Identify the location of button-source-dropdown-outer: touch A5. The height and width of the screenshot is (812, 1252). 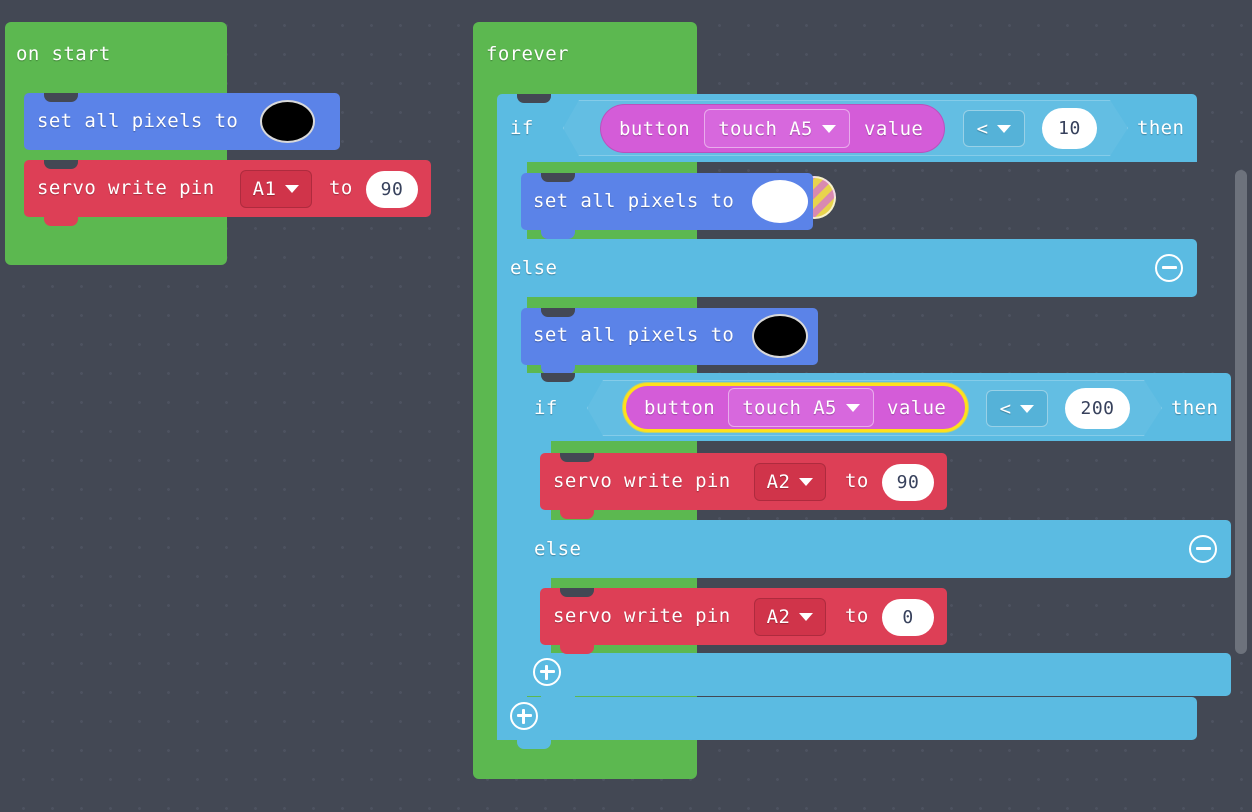
(777, 128).